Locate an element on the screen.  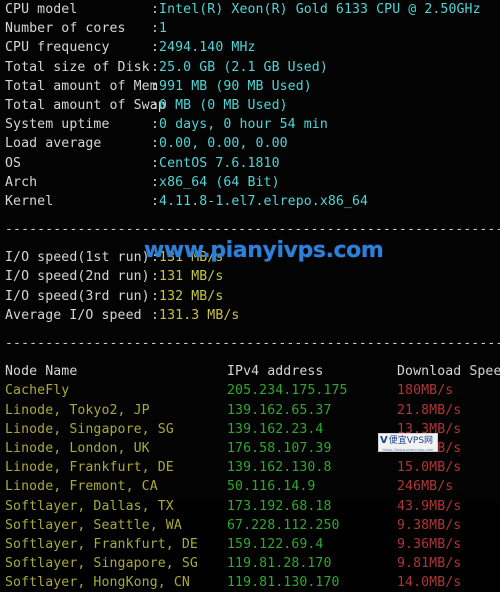
info-value: 0.00, 0.00, 0.00 is located at coordinates (223, 144).